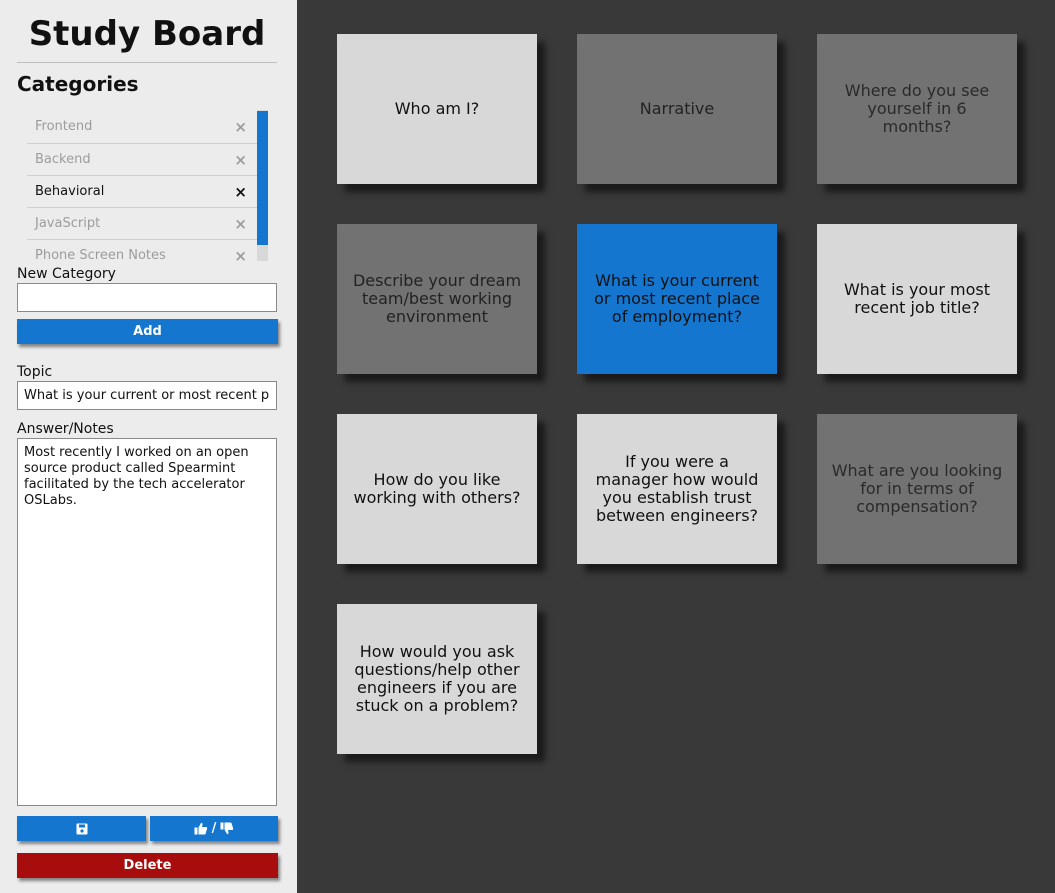 The width and height of the screenshot is (1055, 893). I want to click on topic-card: Where do you see yourself in 6 months?, so click(917, 109).